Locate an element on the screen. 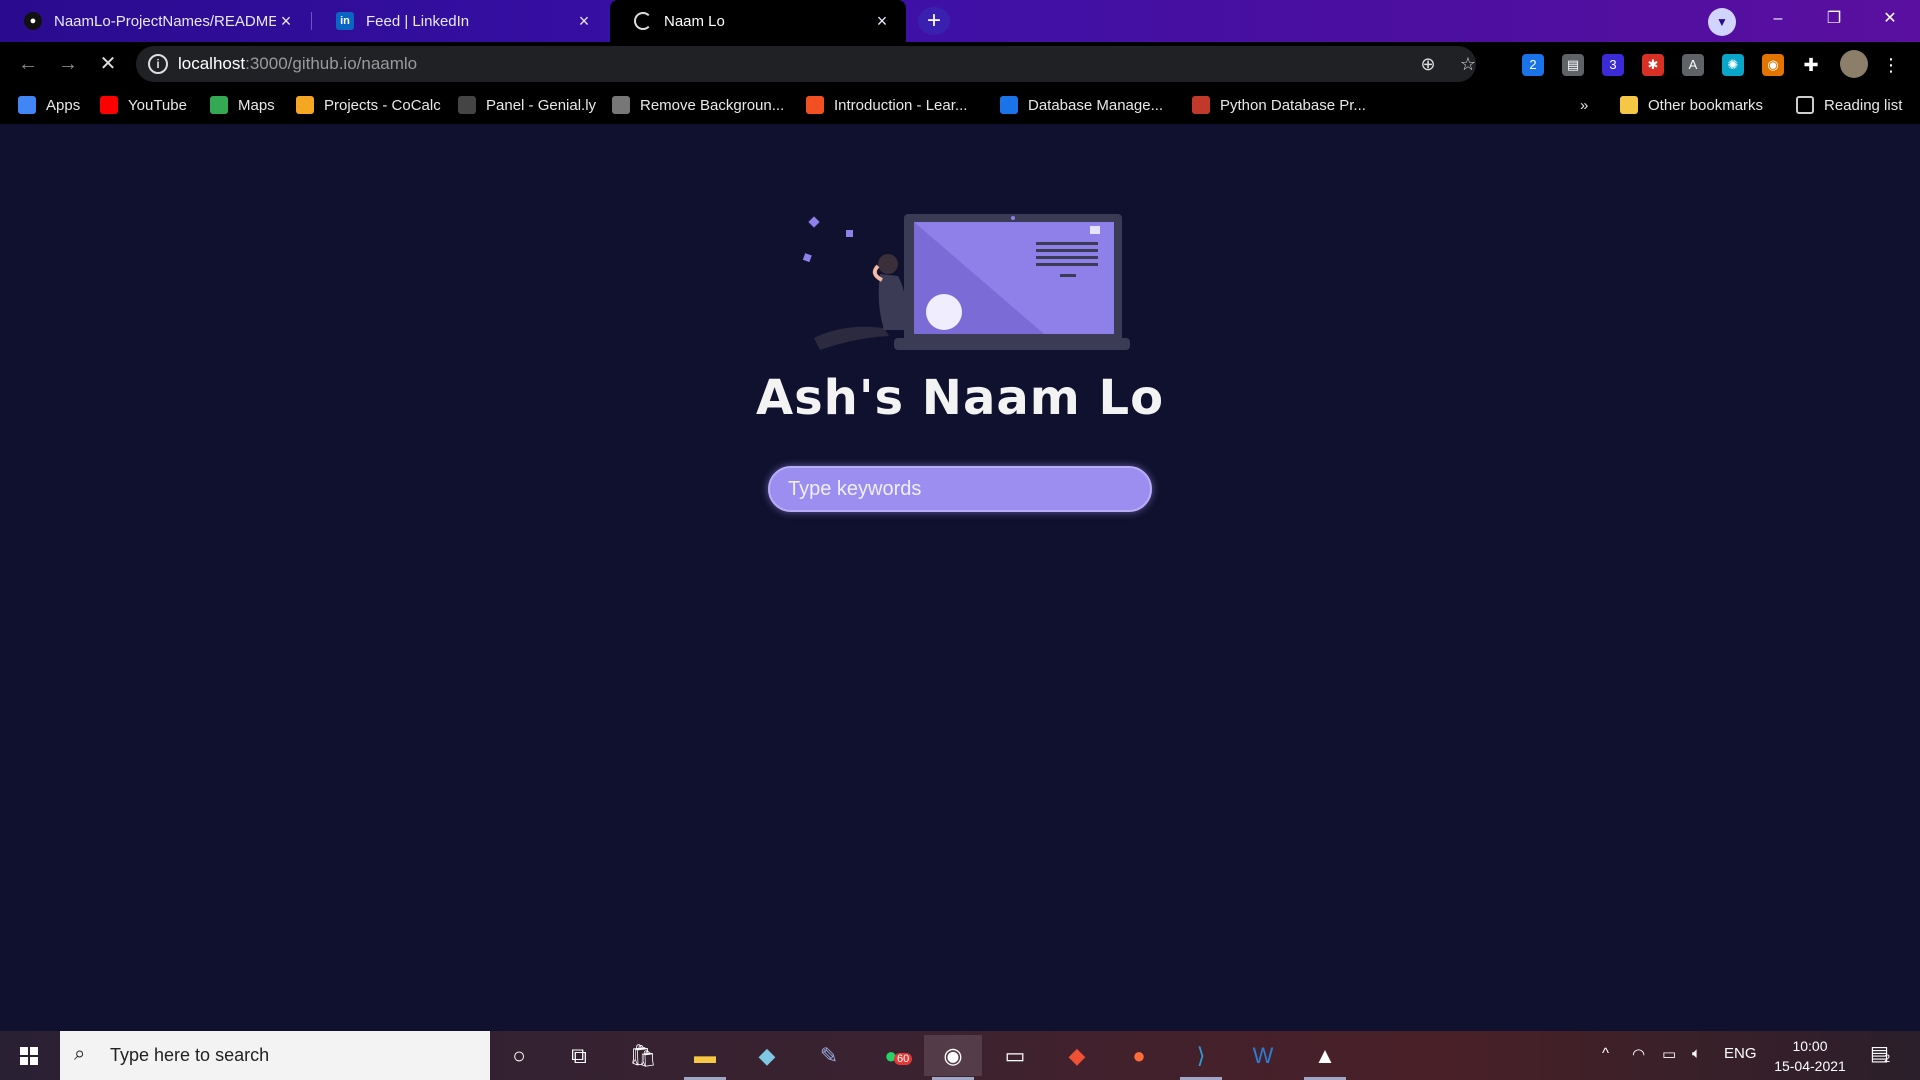 Image resolution: width=1920 pixels, height=1080 pixels. cortana-icon: ○ is located at coordinates (519, 1055).